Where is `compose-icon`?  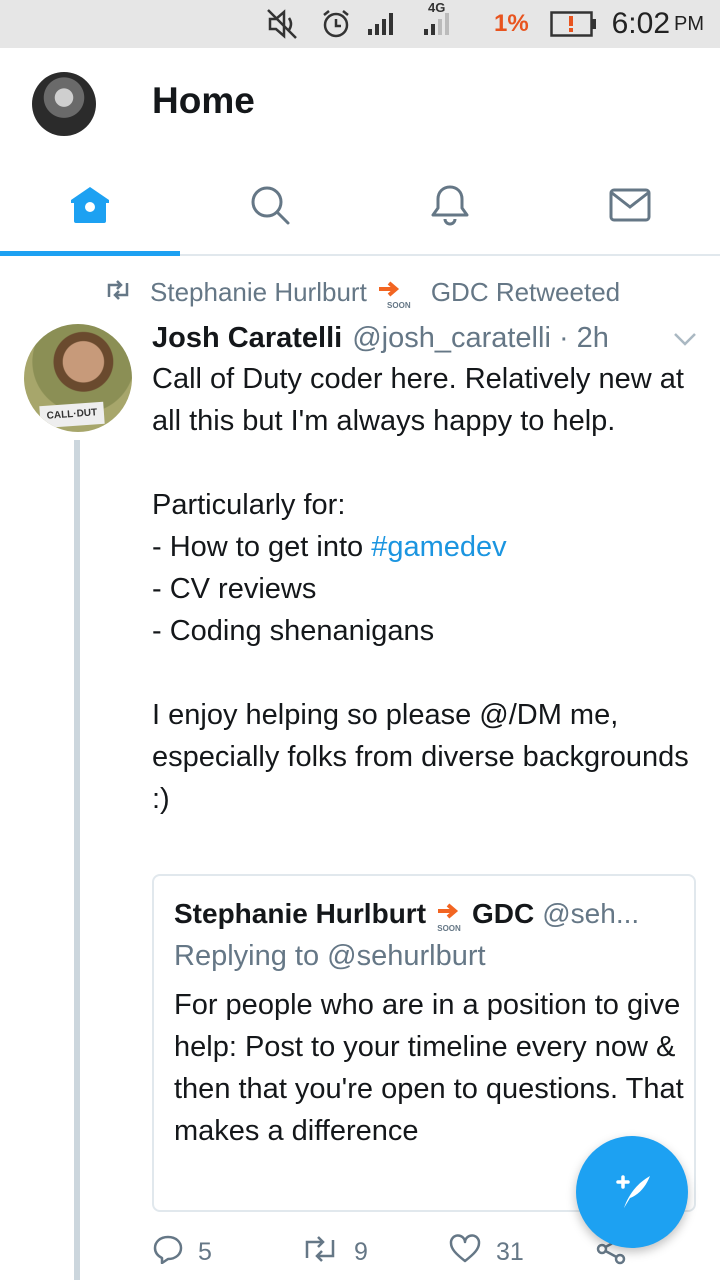 compose-icon is located at coordinates (632, 1192).